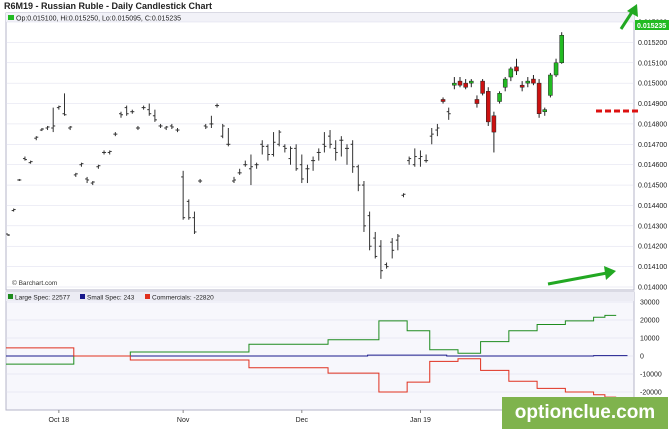 The image size is (670, 431). Describe the element at coordinates (652, 247) in the screenshot. I see `price-tick-label: 0.014200` at that location.